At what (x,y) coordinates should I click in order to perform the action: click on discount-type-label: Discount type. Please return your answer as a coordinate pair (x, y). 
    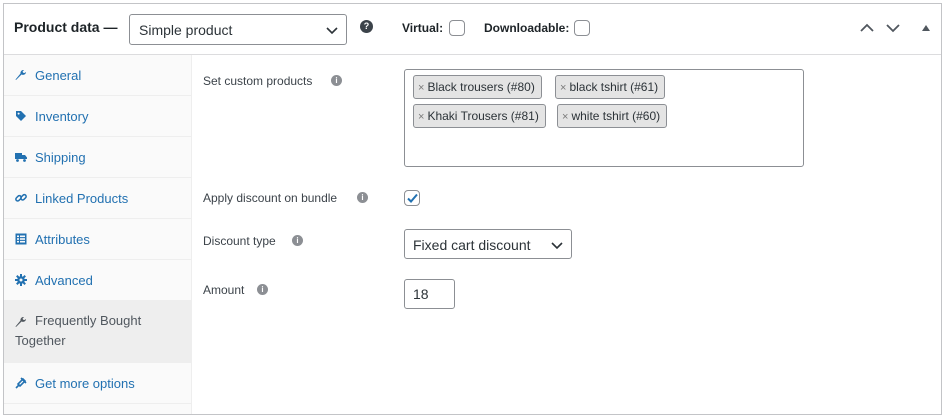
    Looking at the image, I should click on (239, 241).